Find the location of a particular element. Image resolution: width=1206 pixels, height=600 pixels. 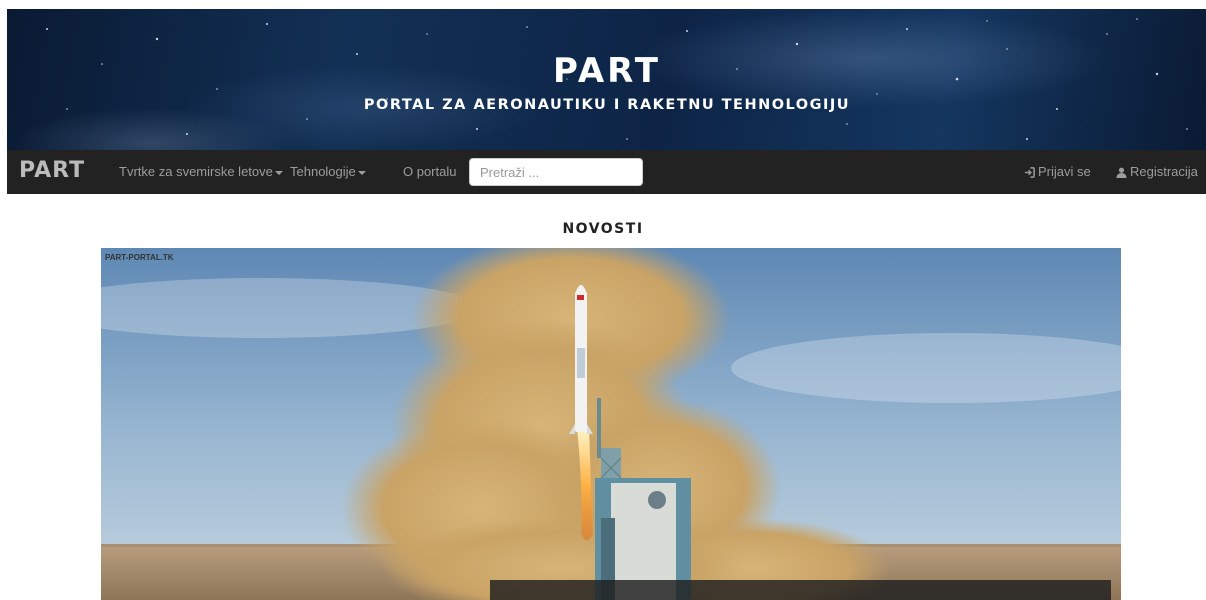

nav-item-label: Tehnologije is located at coordinates (323, 171).